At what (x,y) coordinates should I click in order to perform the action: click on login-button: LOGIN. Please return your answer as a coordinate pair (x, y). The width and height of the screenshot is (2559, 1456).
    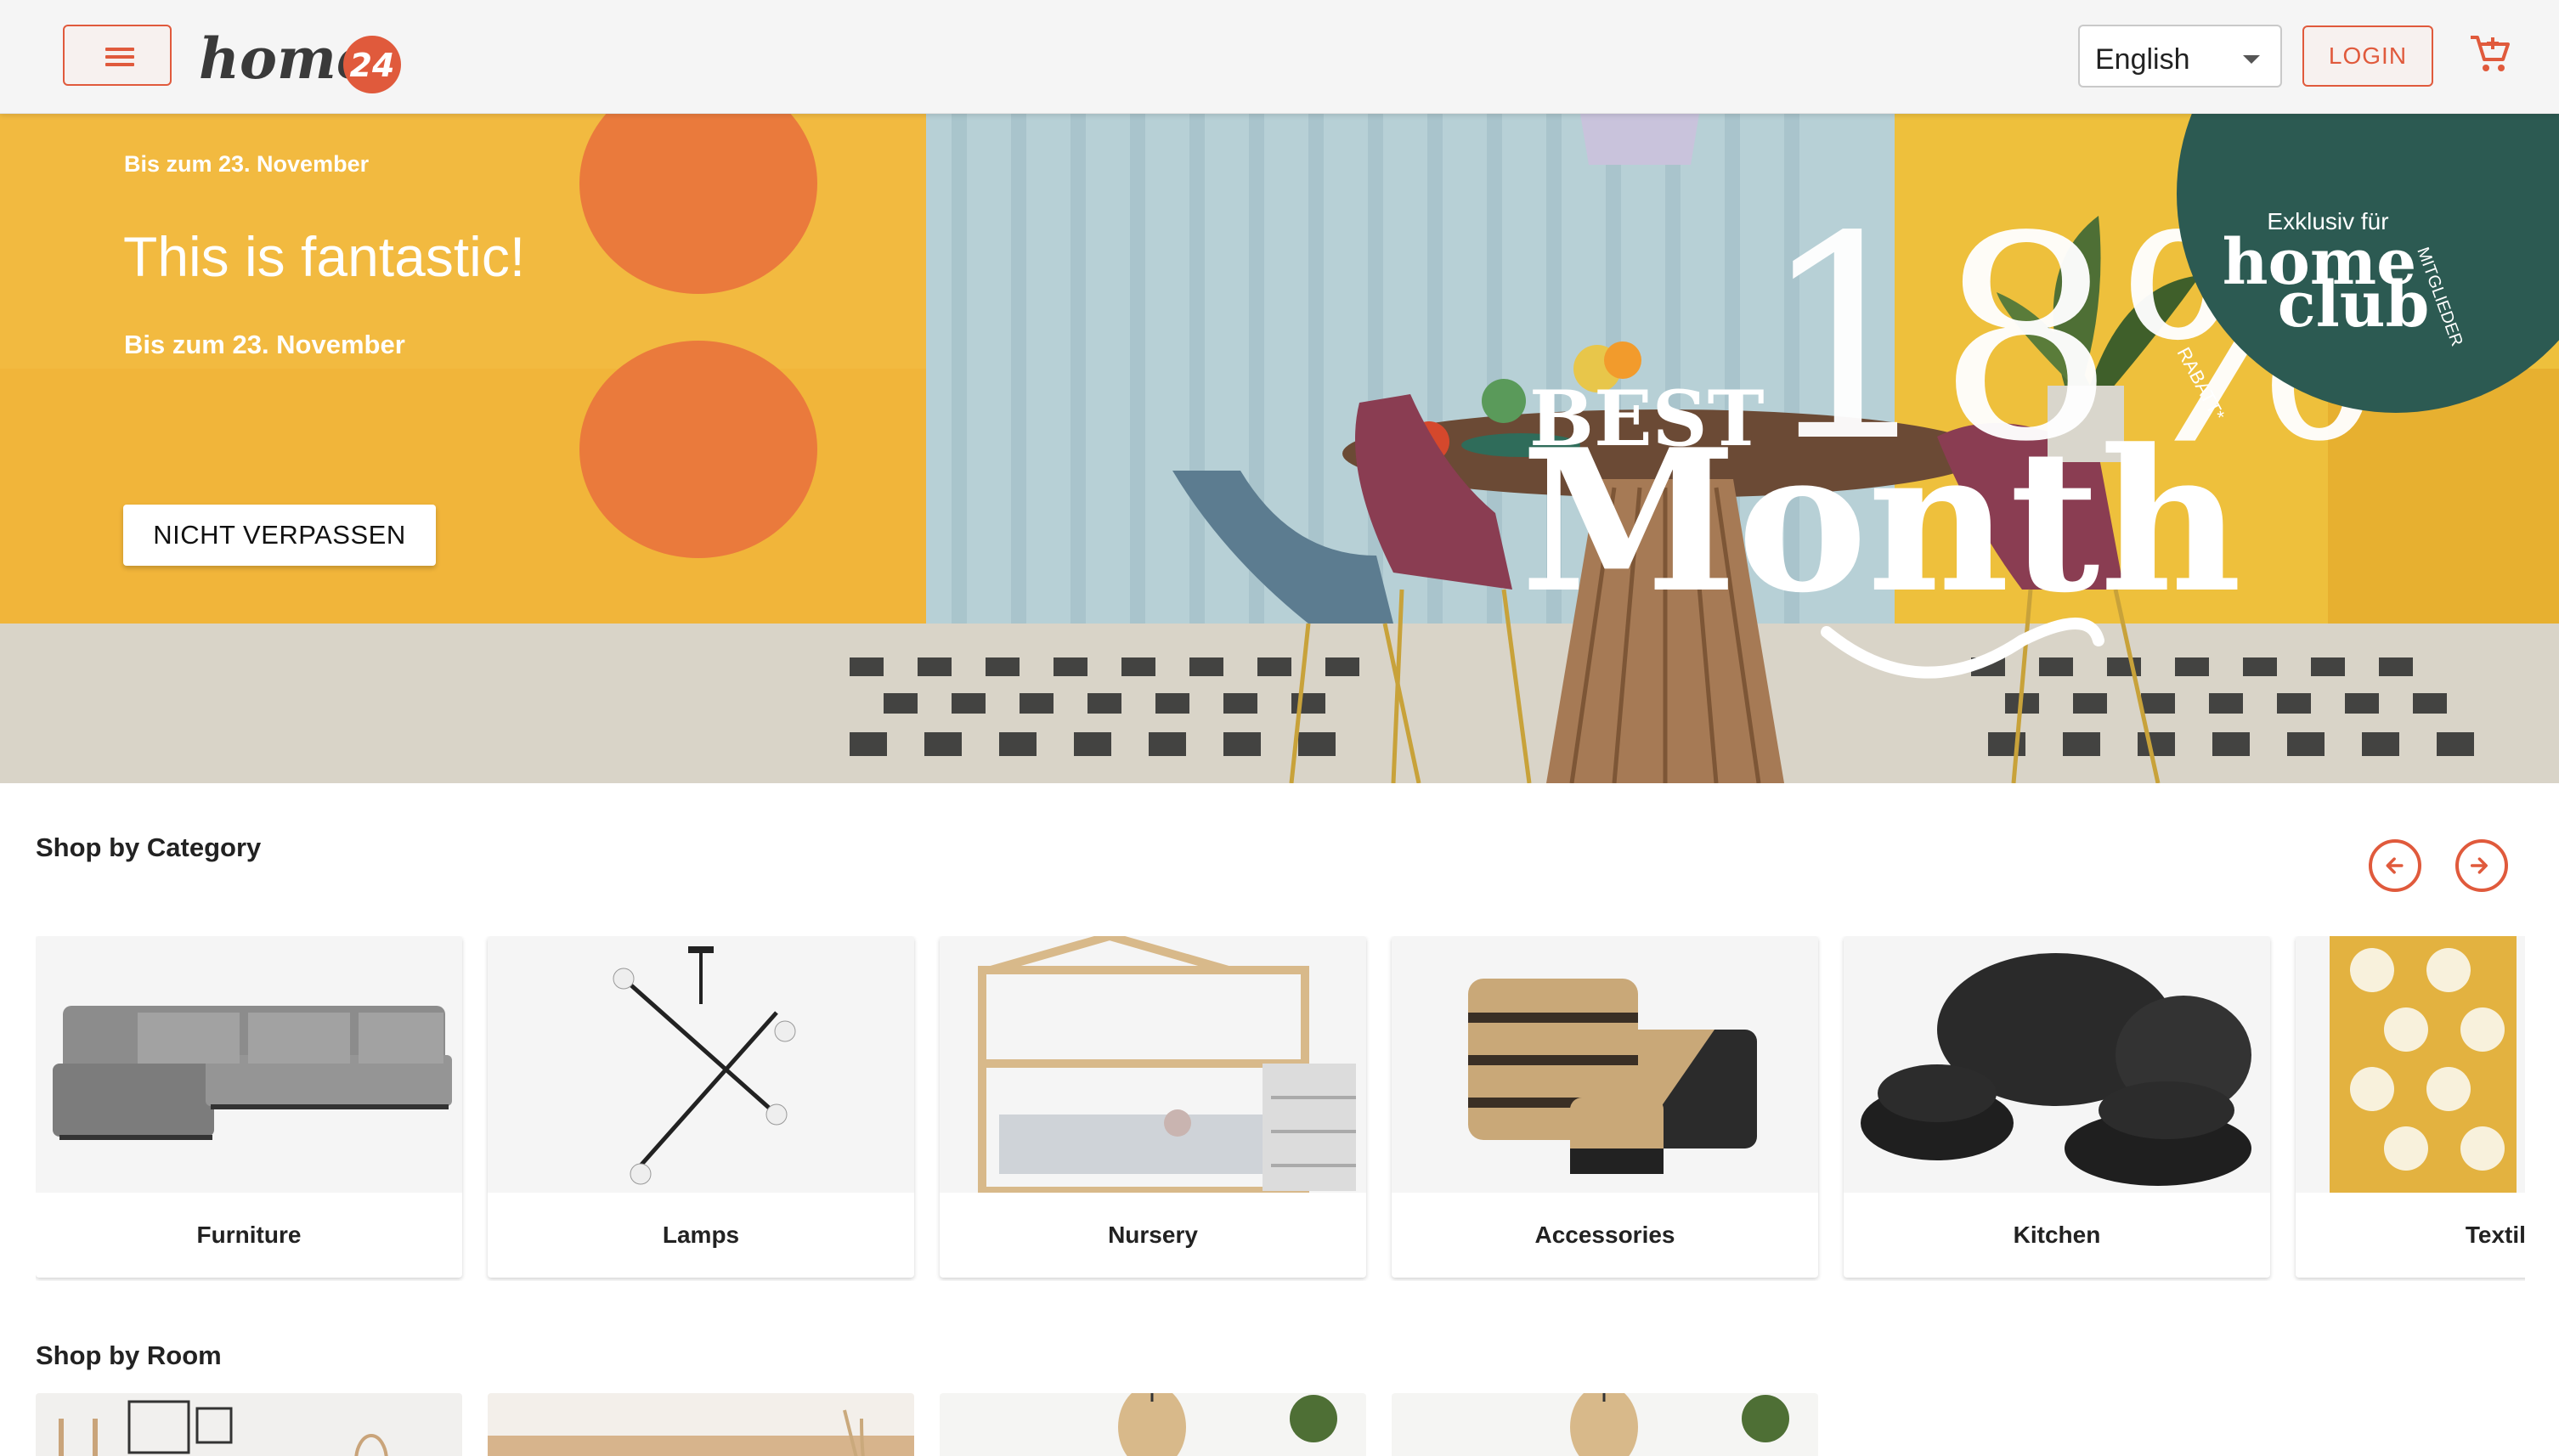
    Looking at the image, I should click on (2368, 56).